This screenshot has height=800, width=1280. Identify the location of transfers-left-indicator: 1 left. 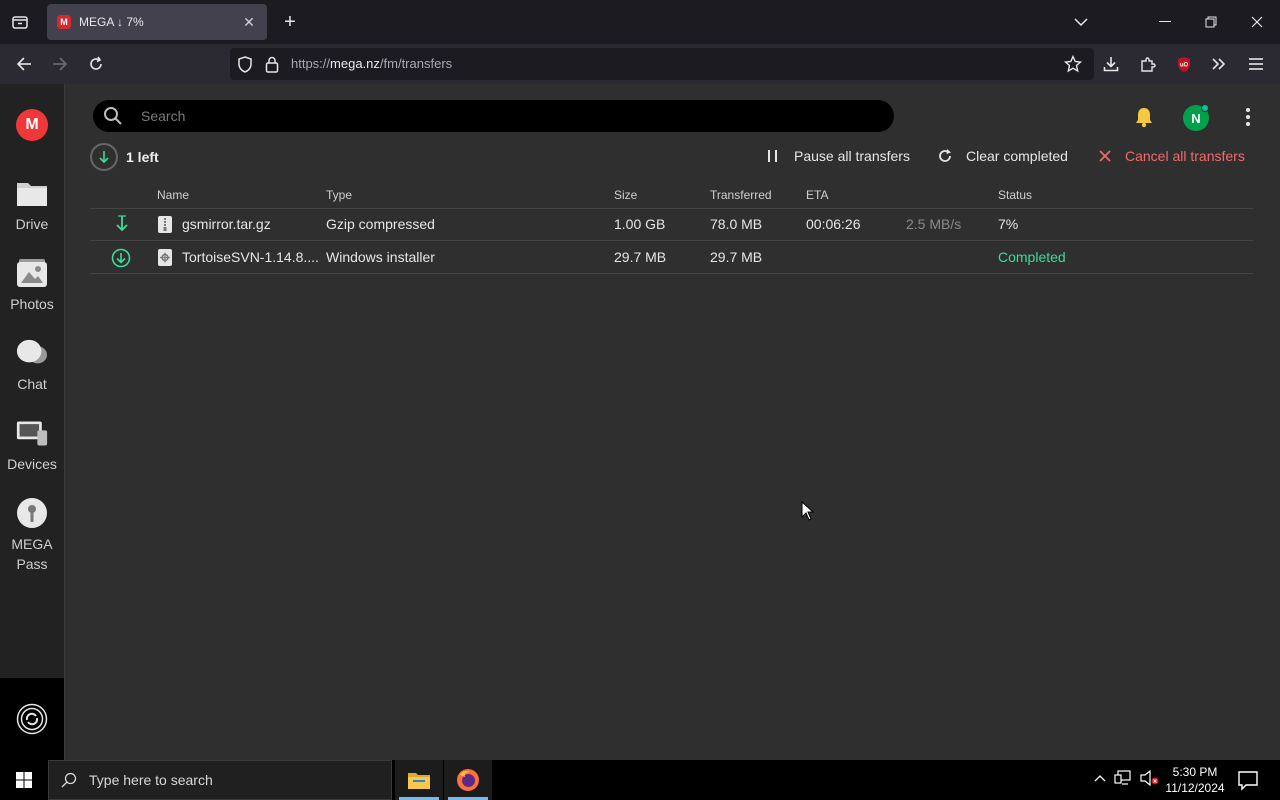
(124, 157).